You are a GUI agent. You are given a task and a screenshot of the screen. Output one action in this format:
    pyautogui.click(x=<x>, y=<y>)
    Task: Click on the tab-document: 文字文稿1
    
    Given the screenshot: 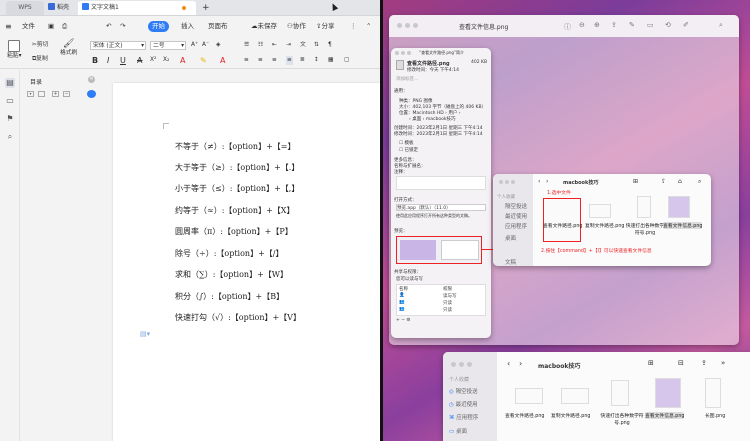 What is the action you would take?
    pyautogui.click(x=137, y=8)
    